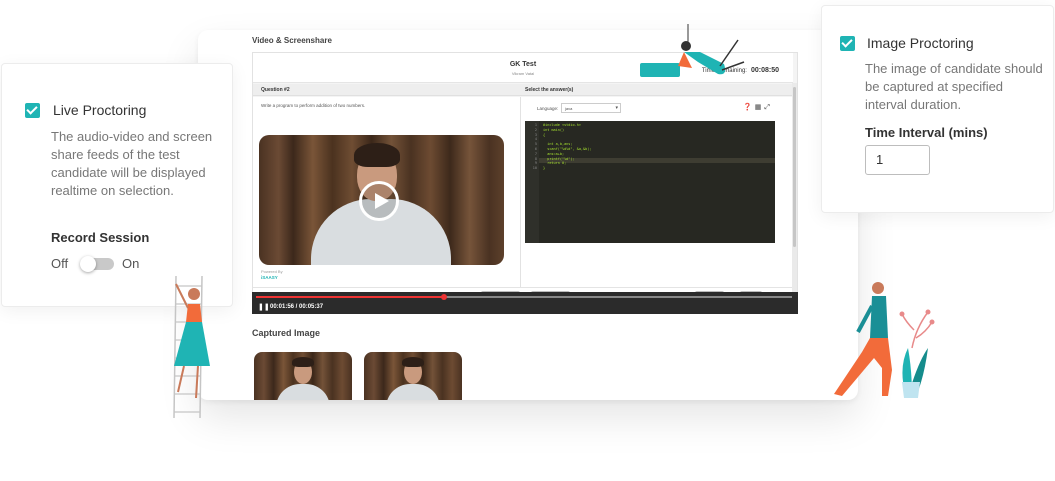  I want to click on expand-icon: ⤢, so click(768, 107).